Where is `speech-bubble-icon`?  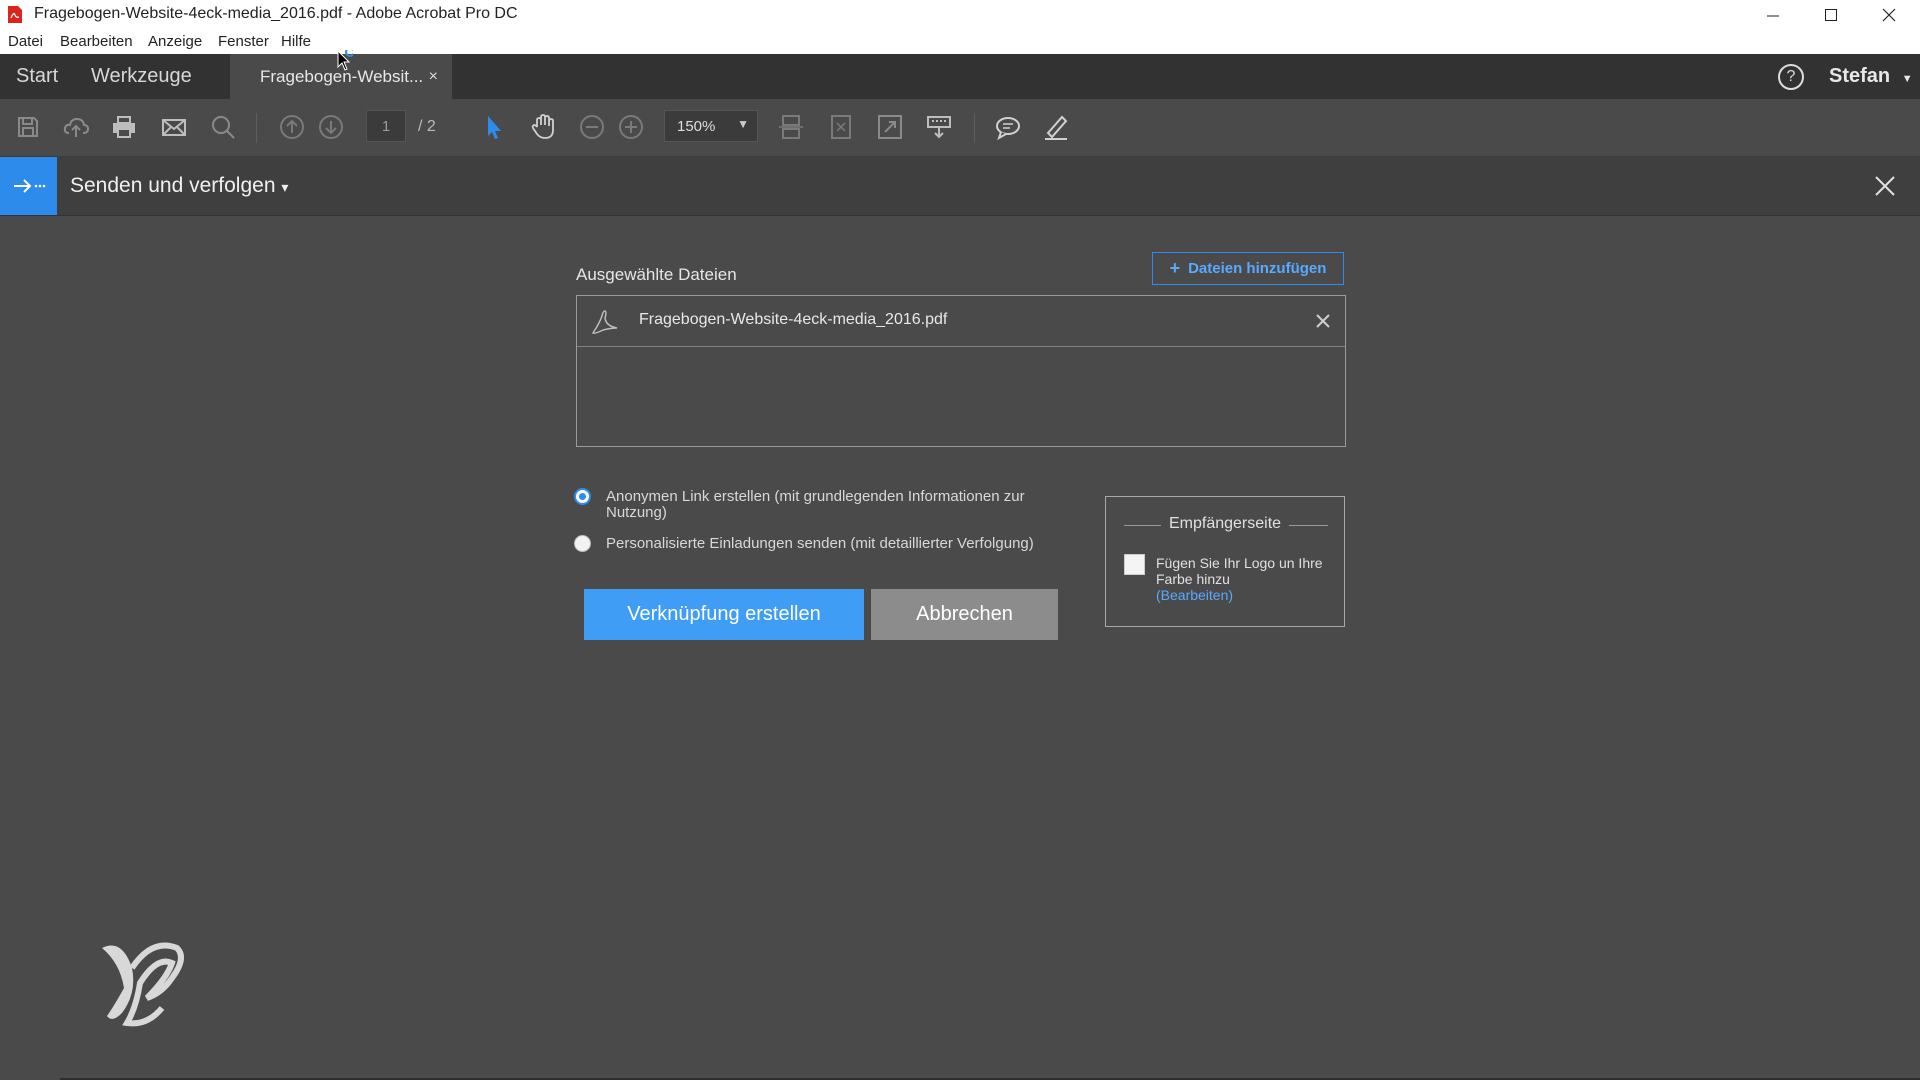 speech-bubble-icon is located at coordinates (1008, 129).